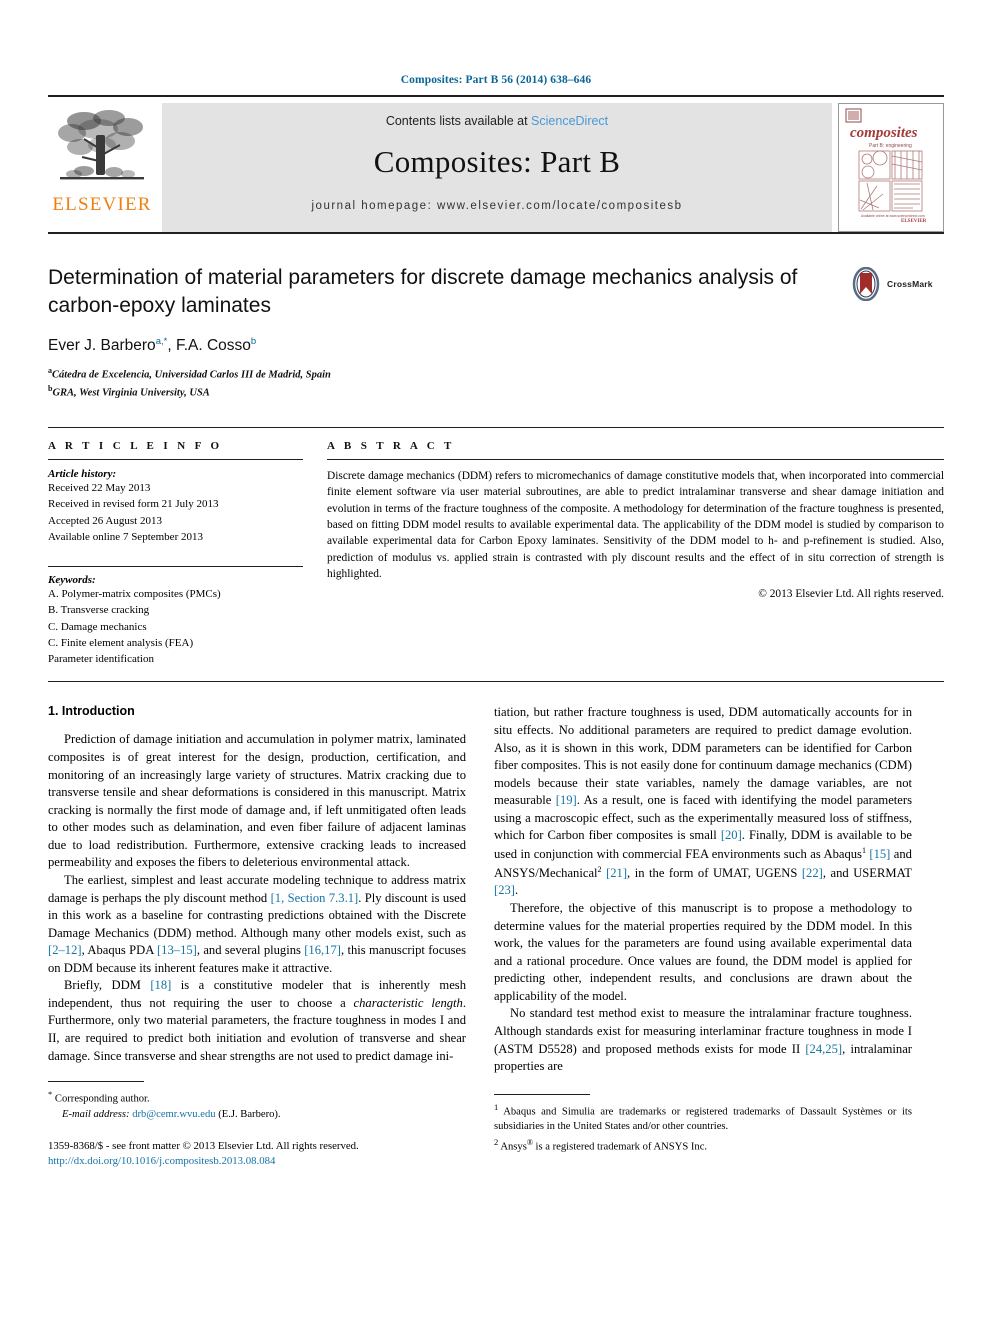 Image resolution: width=992 pixels, height=1323 pixels. I want to click on citation-link: [23], so click(504, 890).